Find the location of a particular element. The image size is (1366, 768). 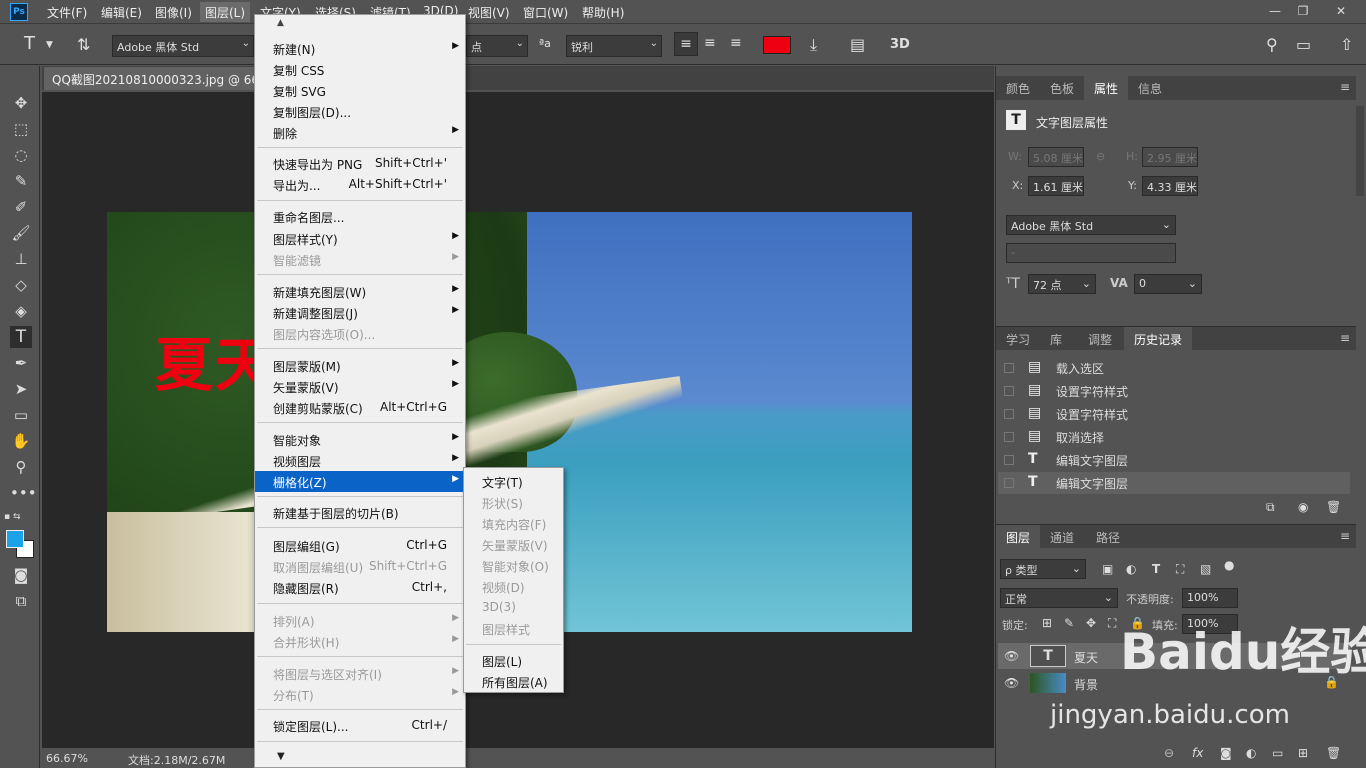

filter-type-icon: T is located at coordinates (1156, 569).